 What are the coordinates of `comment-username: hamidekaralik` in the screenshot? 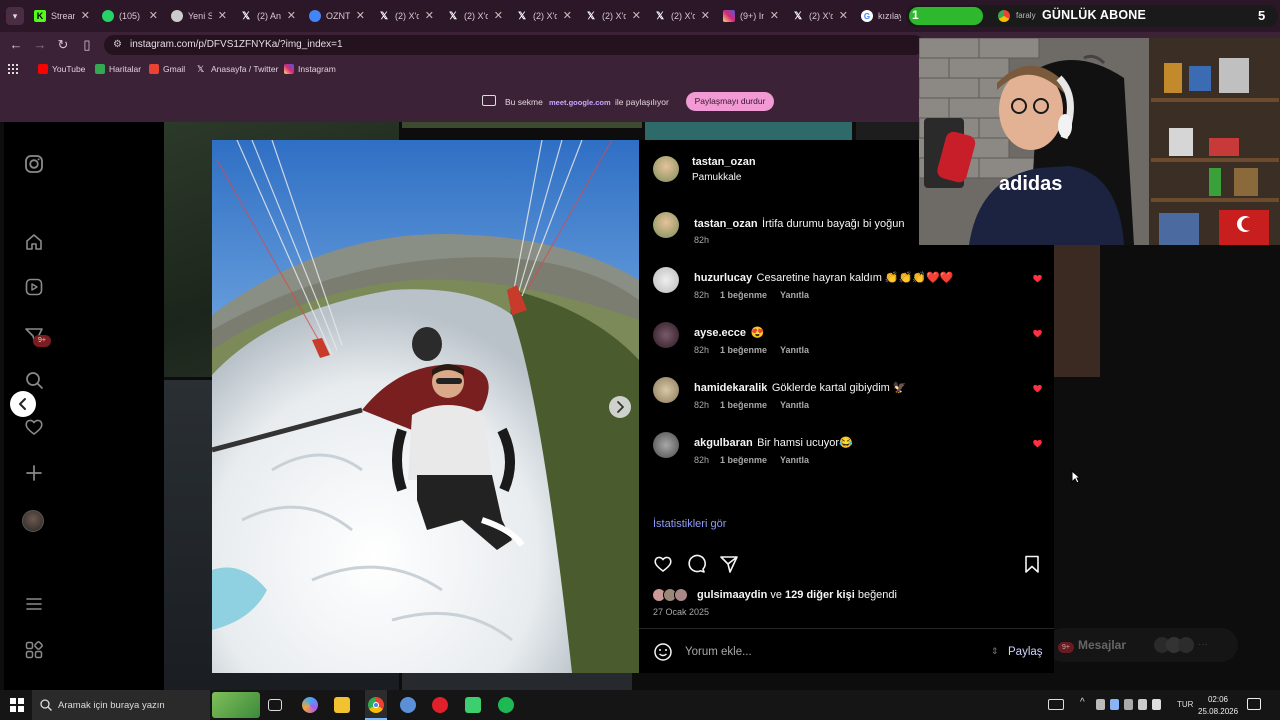 It's located at (730, 388).